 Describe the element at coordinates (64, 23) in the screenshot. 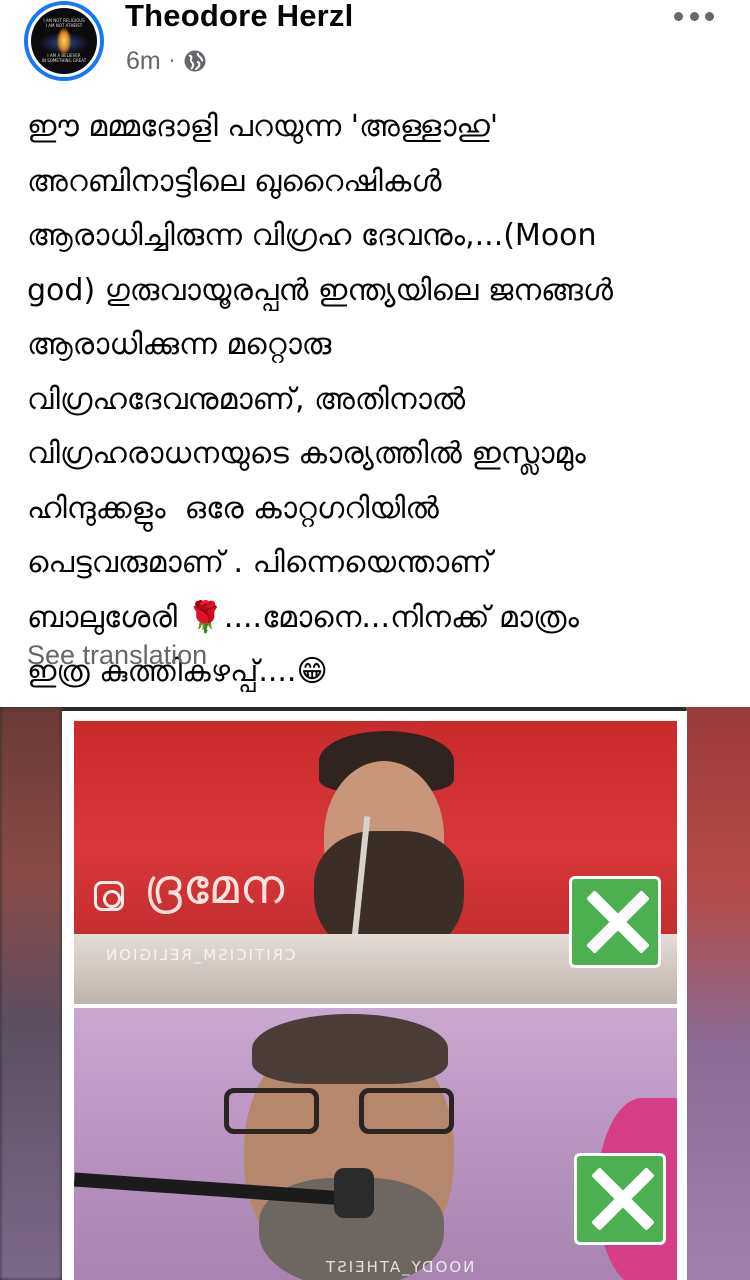

I see `avatar-text-top: I AM NOT RELIGIOUS I AM NOT ATHEIST` at that location.